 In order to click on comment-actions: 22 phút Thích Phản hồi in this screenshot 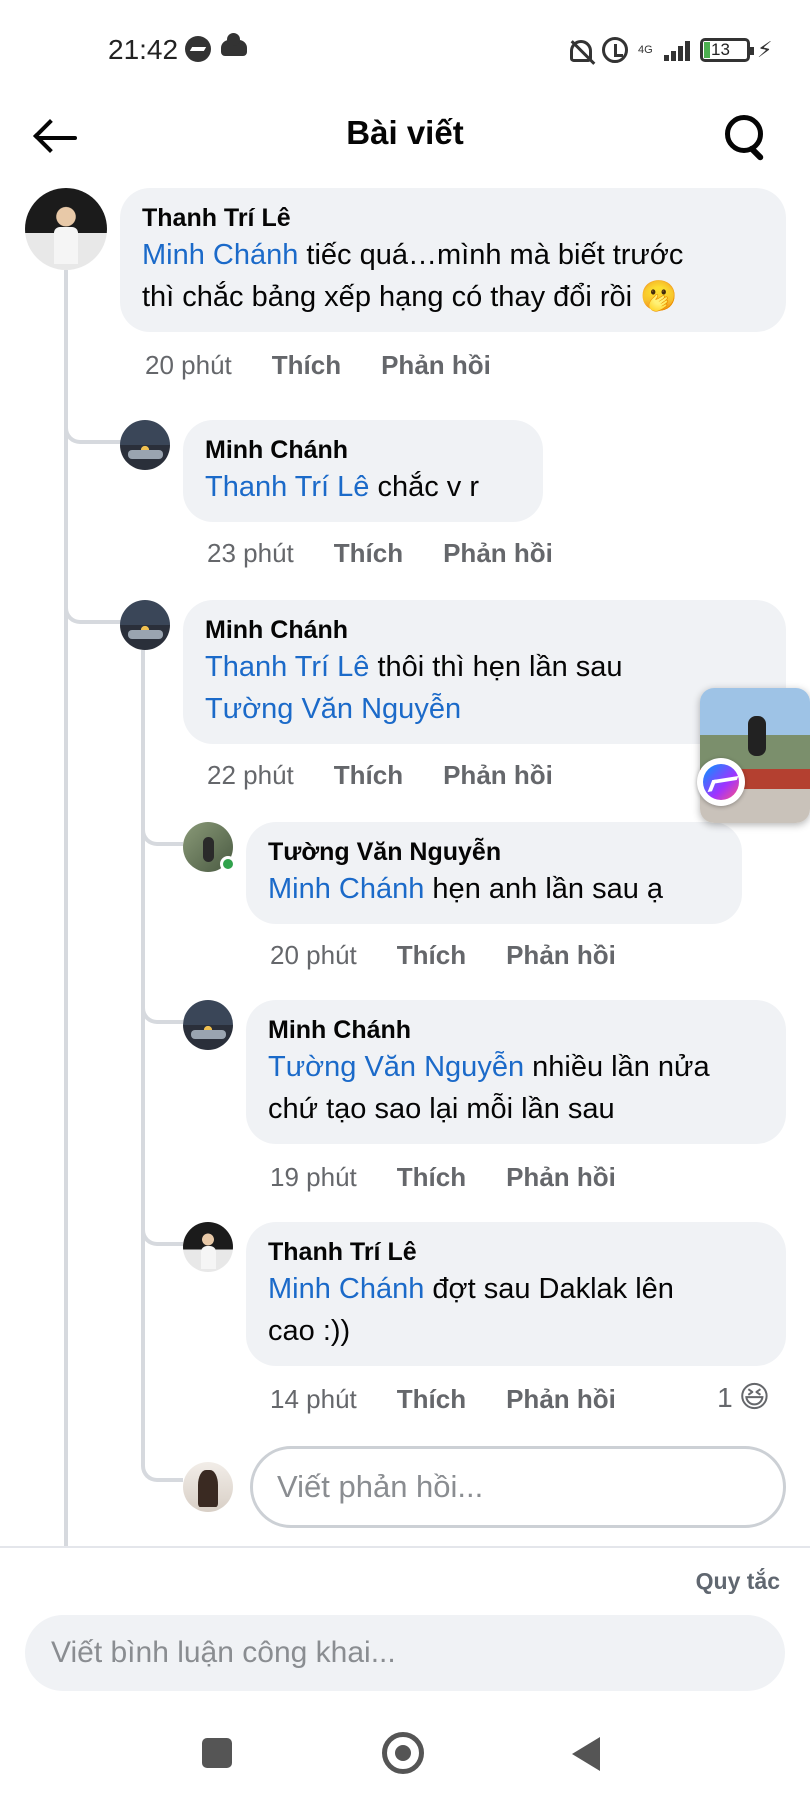, I will do `click(380, 775)`.